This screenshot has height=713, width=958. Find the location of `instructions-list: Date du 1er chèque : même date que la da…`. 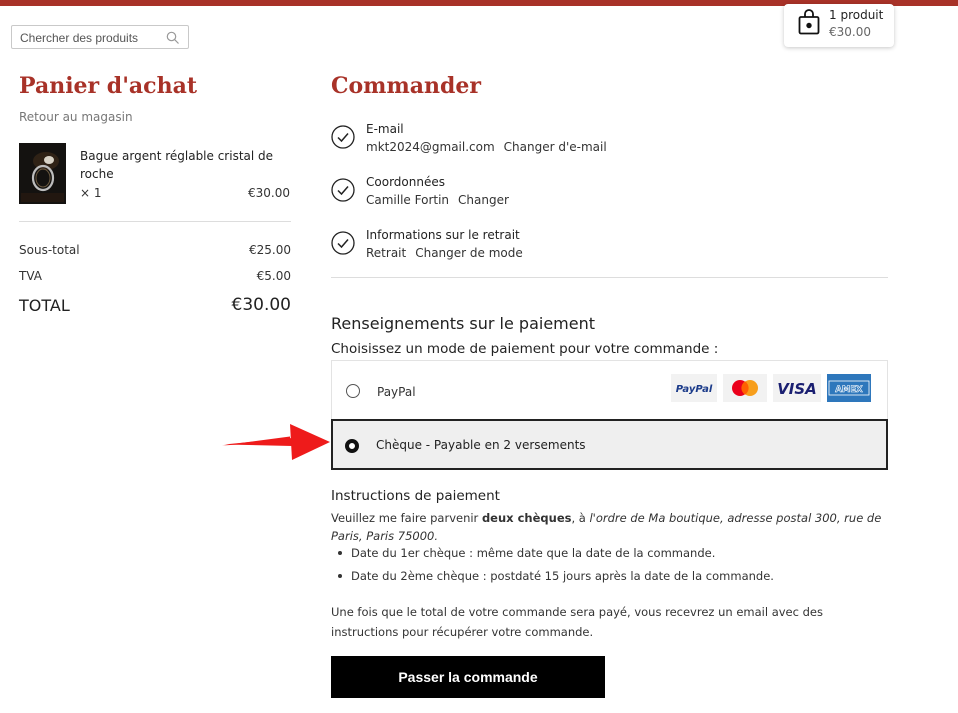

instructions-list: Date du 1er chèque : même date que la da… is located at coordinates (555, 567).